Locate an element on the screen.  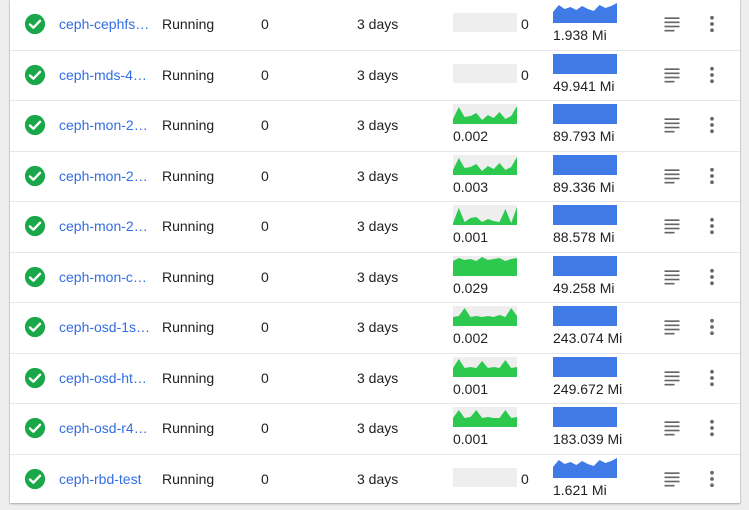
memory-usage-value: 1.938 Mi is located at coordinates (580, 35).